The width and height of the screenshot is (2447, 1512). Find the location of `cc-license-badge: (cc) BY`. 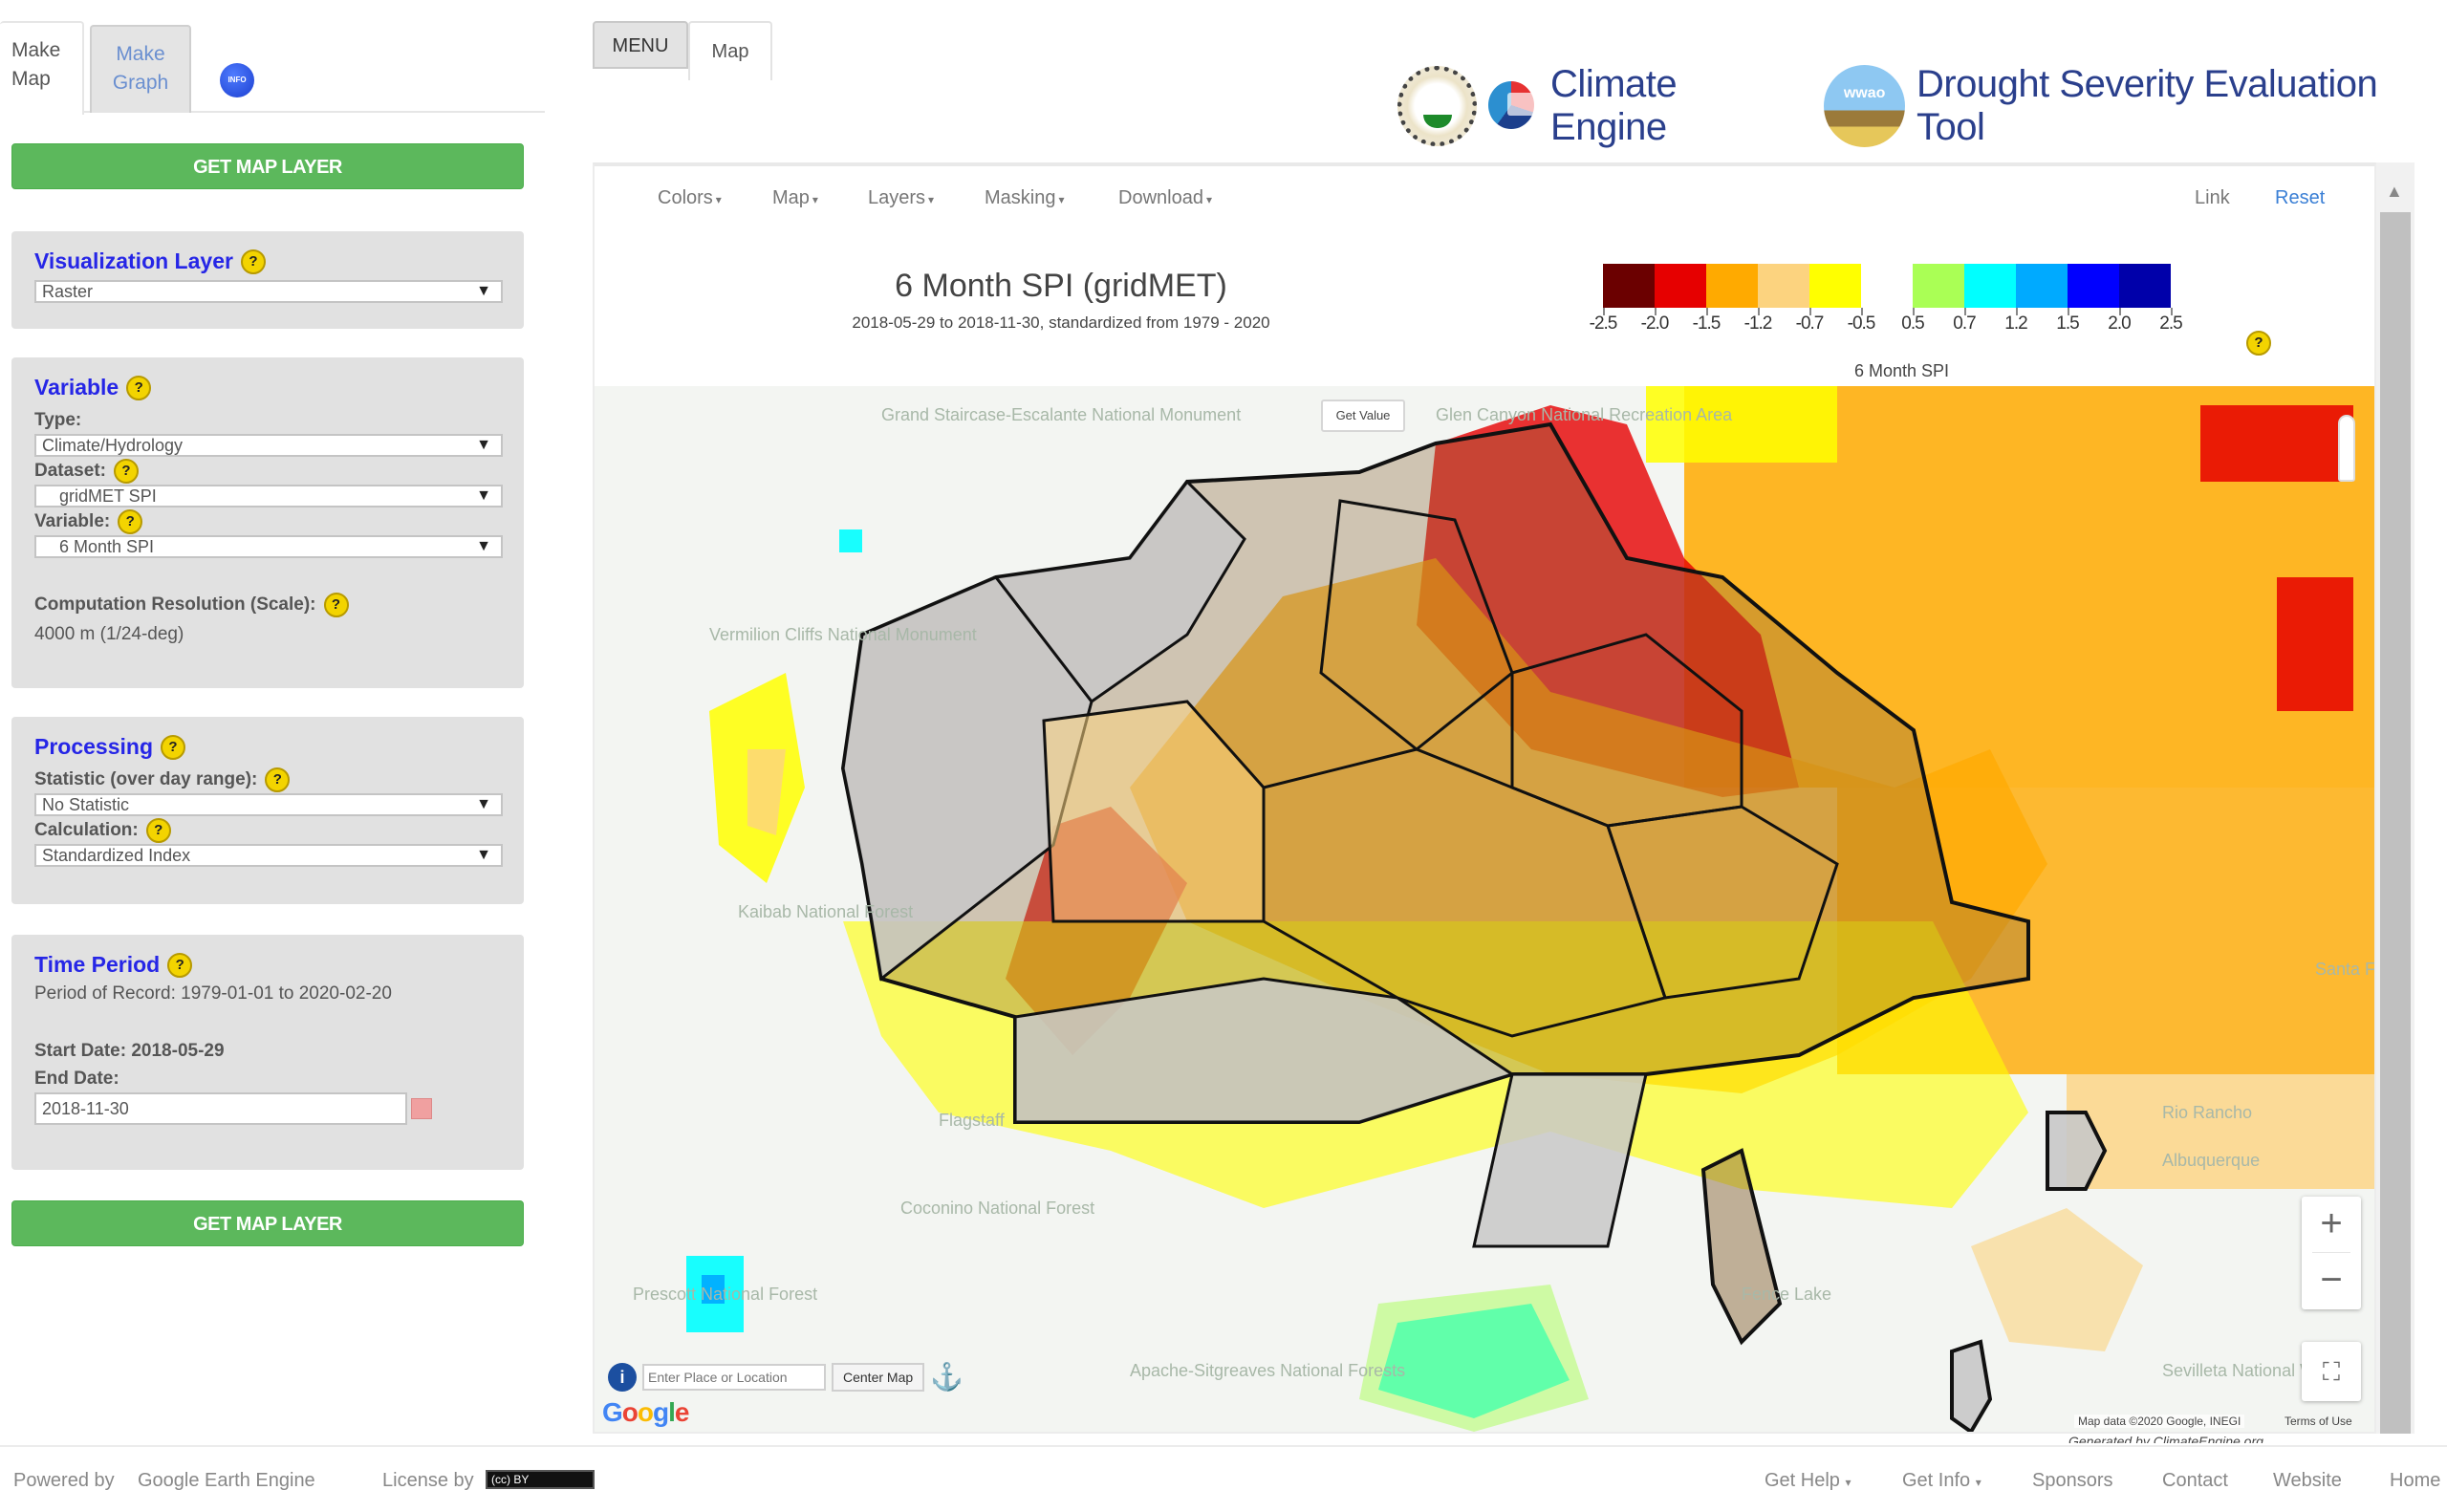

cc-license-badge: (cc) BY is located at coordinates (540, 1479).